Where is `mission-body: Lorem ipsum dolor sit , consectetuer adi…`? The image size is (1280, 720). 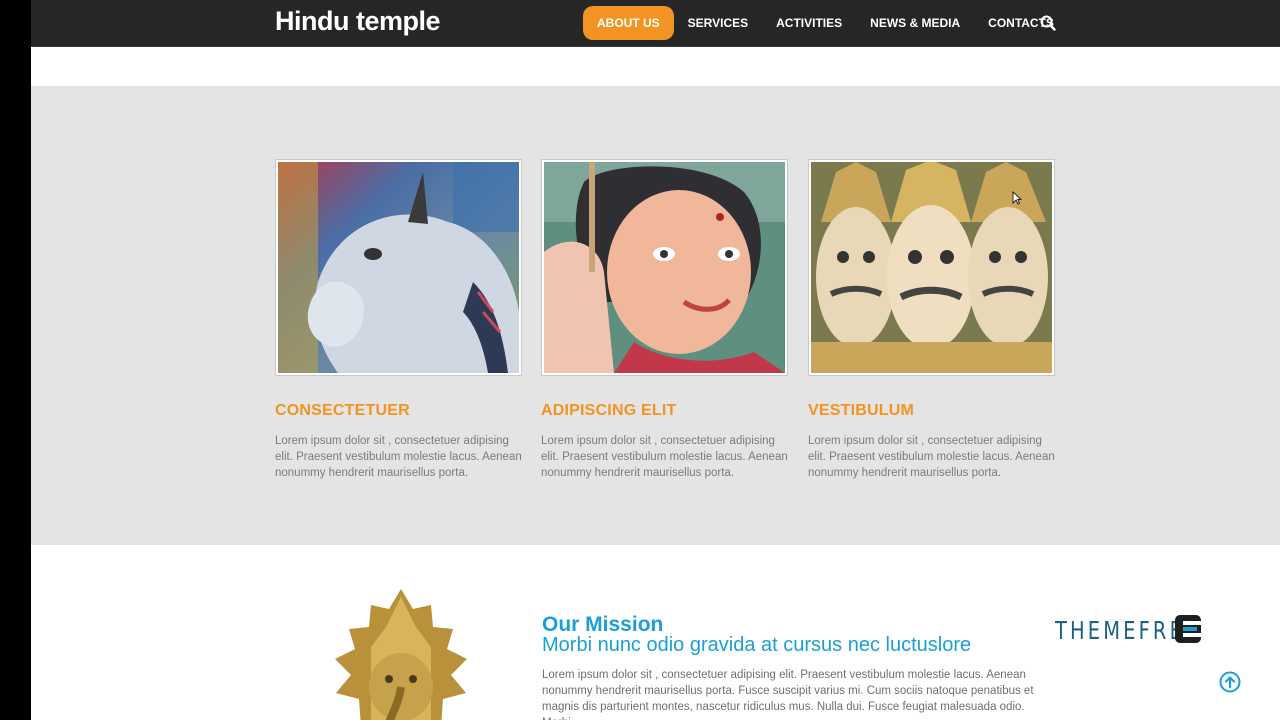
mission-body: Lorem ipsum dolor sit , consectetuer adi… is located at coordinates (788, 694).